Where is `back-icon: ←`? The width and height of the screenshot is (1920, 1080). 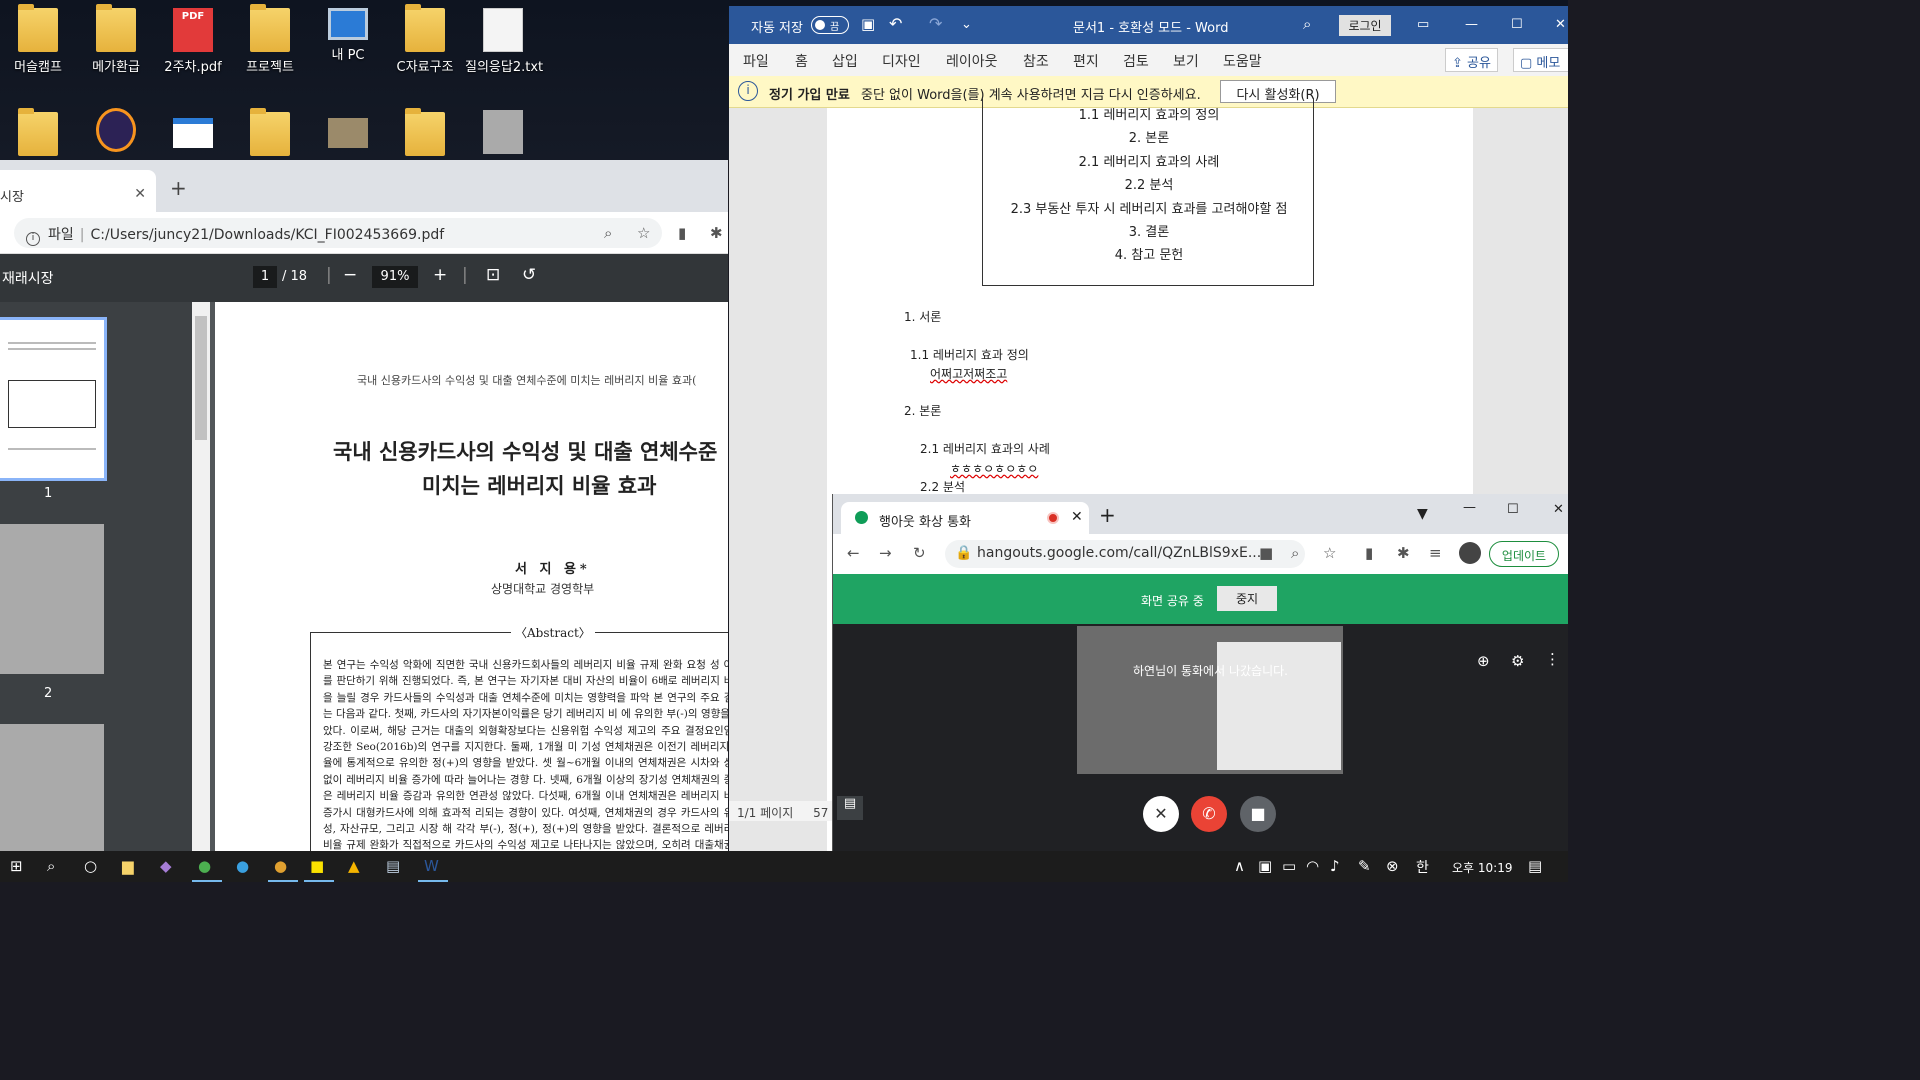 back-icon: ← is located at coordinates (853, 553).